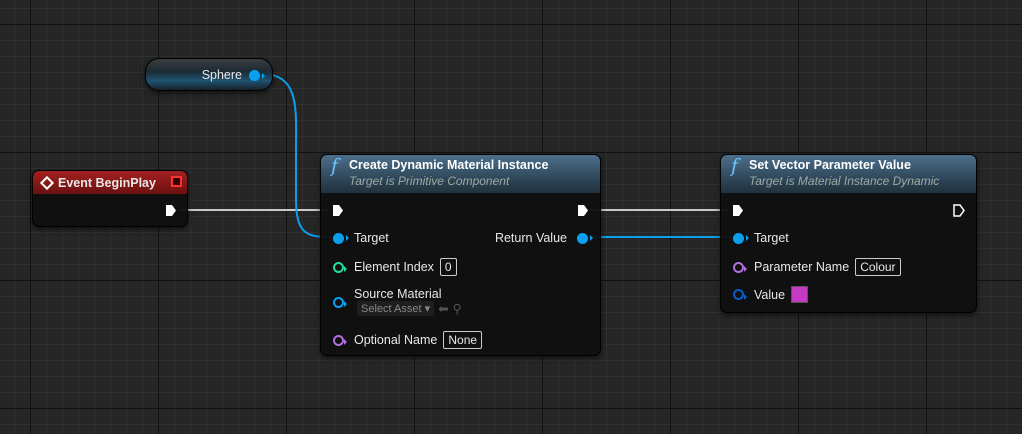 The width and height of the screenshot is (1022, 434). I want to click on value-label: Value, so click(770, 294).